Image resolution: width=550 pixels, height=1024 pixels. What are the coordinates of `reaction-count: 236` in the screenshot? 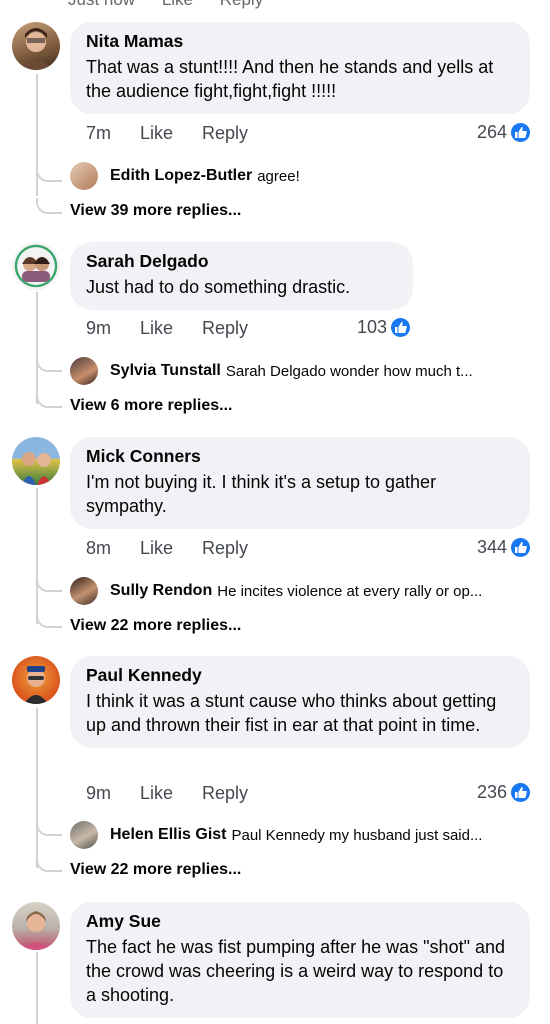 It's located at (503, 792).